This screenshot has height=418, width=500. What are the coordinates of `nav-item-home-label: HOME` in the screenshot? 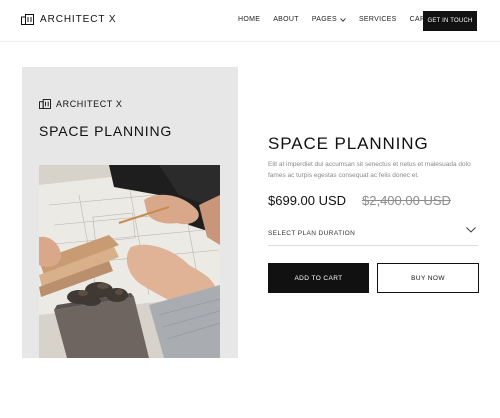 It's located at (249, 19).